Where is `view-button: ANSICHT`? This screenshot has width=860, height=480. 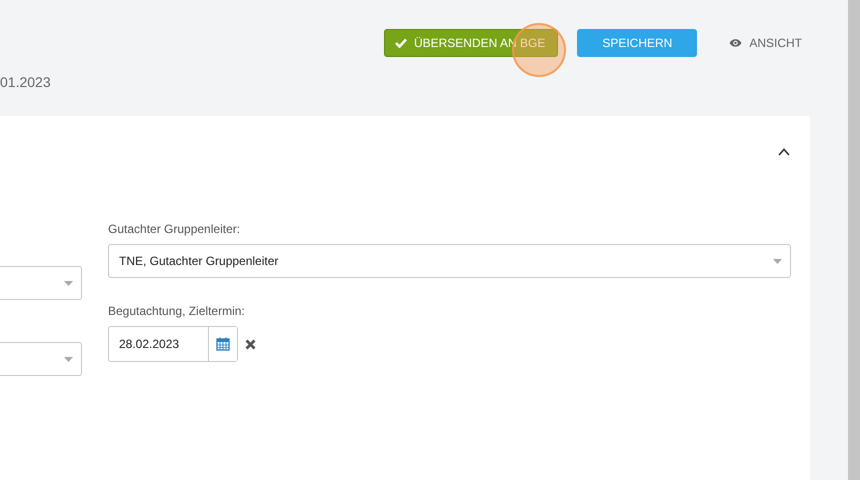 view-button: ANSICHT is located at coordinates (765, 43).